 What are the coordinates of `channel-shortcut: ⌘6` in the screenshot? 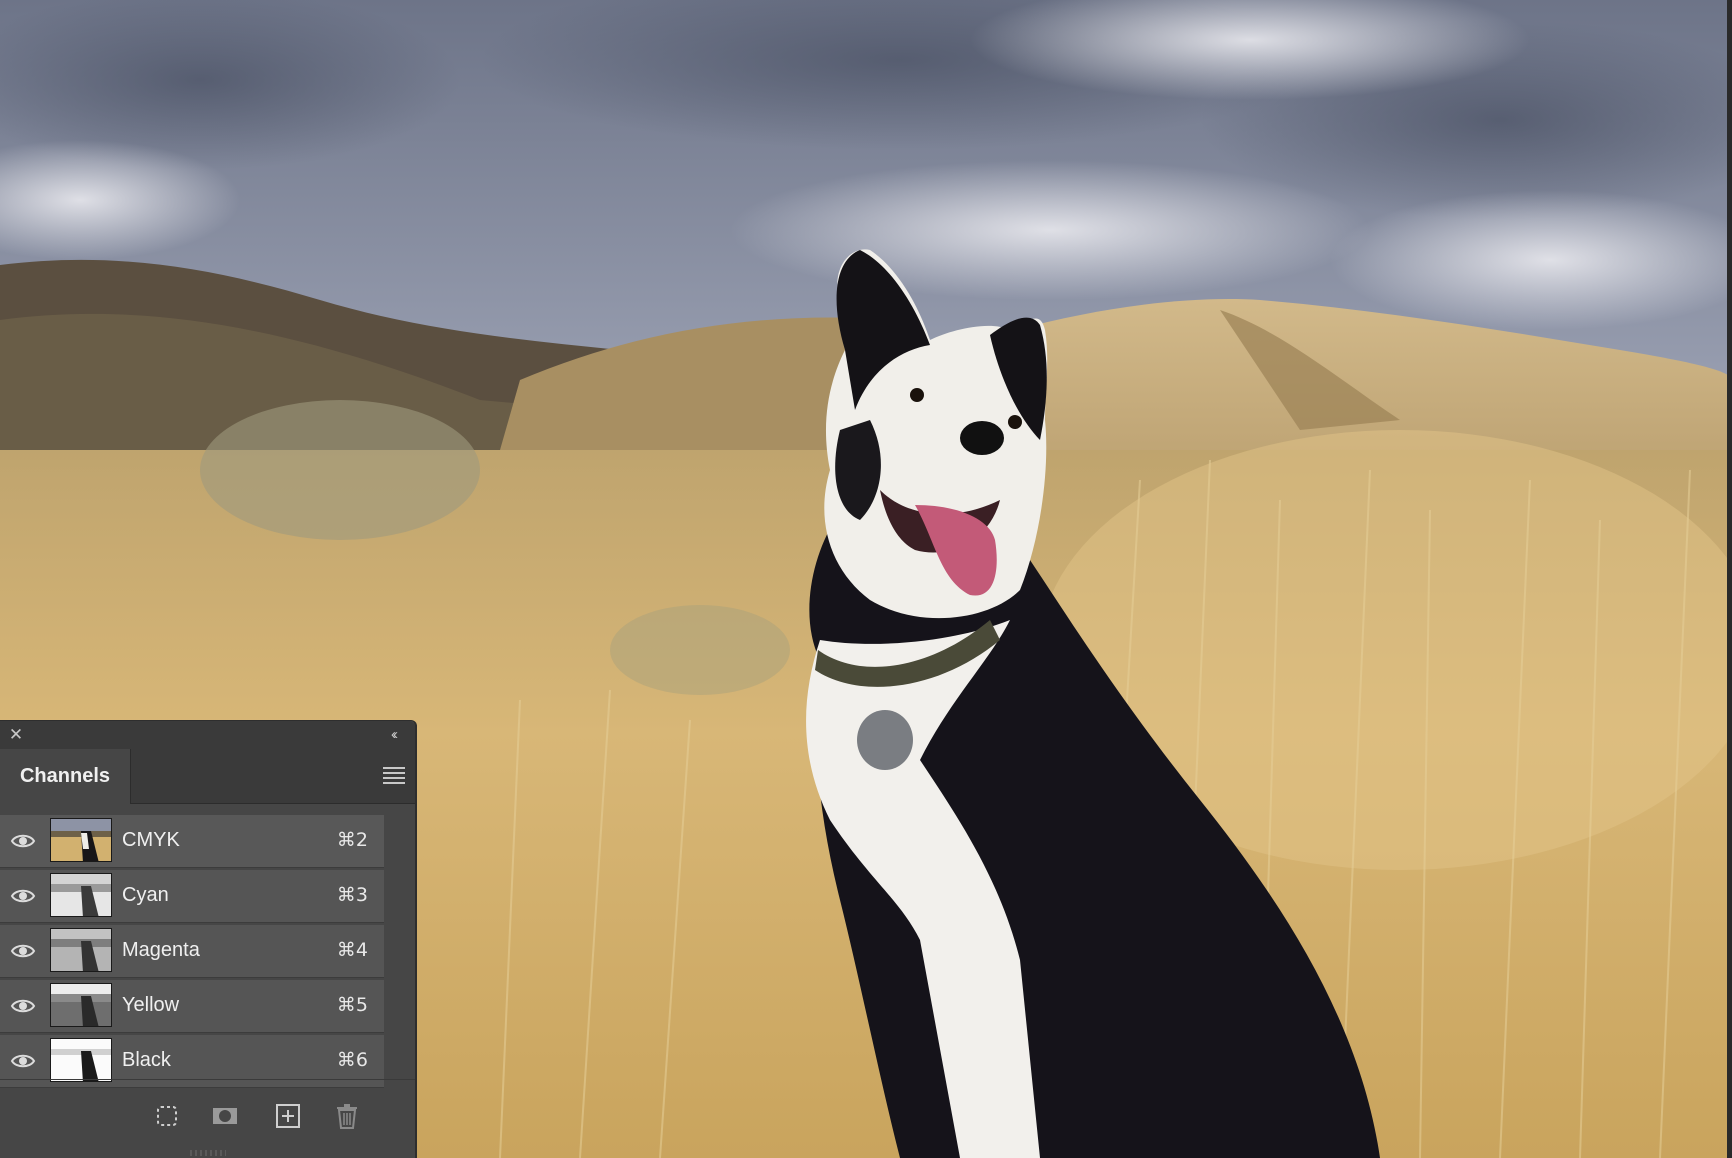 It's located at (352, 1060).